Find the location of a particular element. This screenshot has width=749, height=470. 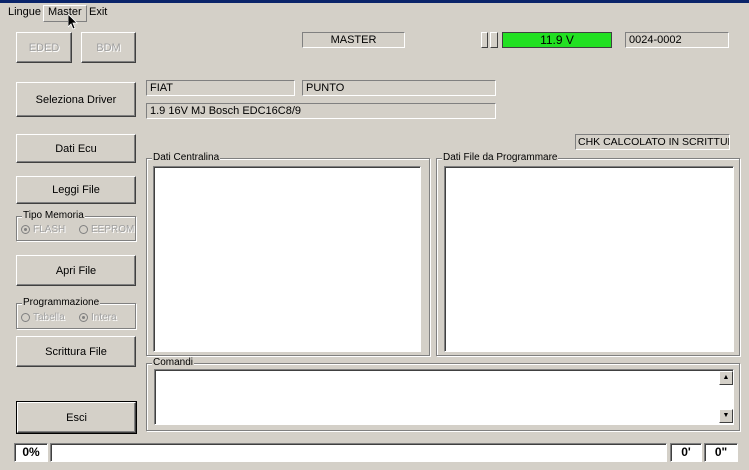

progress-bar is located at coordinates (358, 452).